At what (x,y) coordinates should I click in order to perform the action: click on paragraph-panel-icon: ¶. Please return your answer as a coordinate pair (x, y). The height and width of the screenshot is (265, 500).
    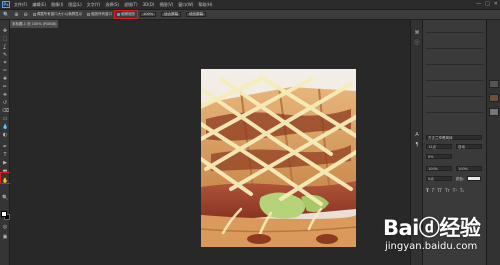
    Looking at the image, I should click on (417, 145).